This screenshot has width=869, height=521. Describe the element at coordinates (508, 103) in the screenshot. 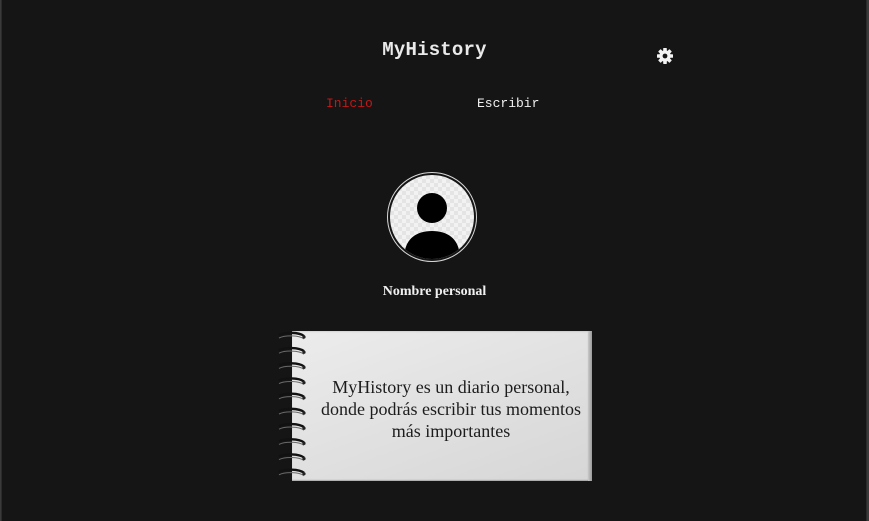

I see `nav-escribir-link: Escribir` at that location.